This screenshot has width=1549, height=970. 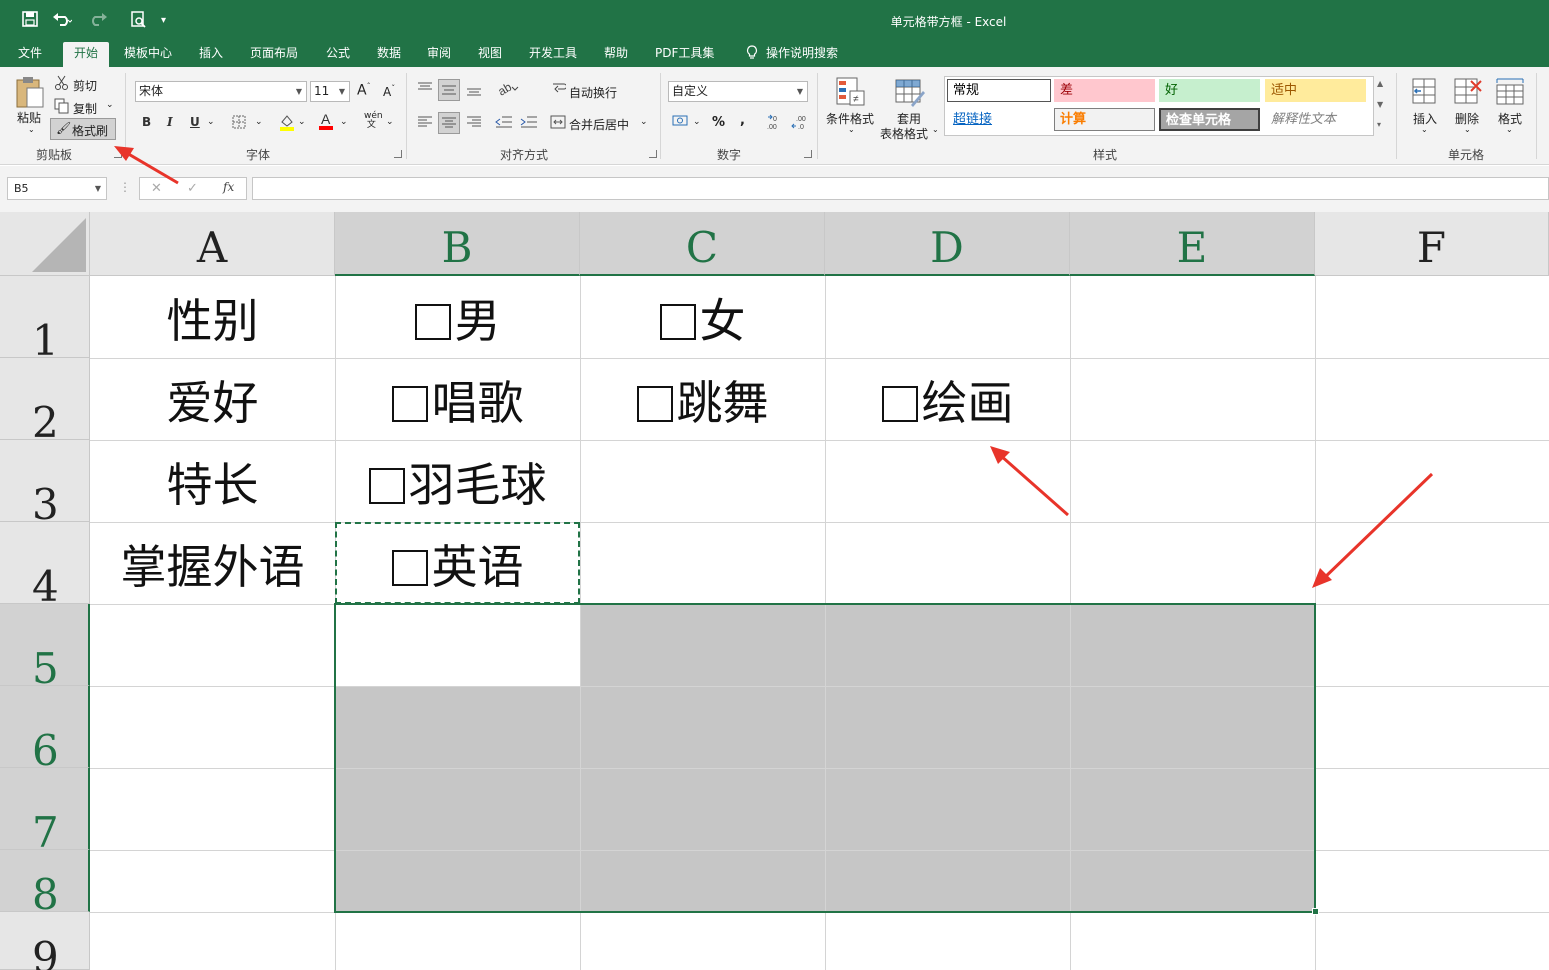 I want to click on format-painter-arrow-icon, so click(x=146, y=165).